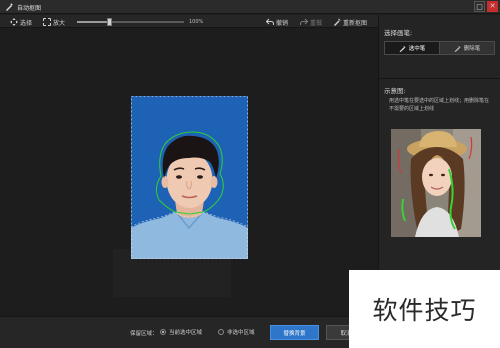 Image resolution: width=500 pixels, height=348 pixels. Describe the element at coordinates (355, 23) in the screenshot. I see `redraw-label: 重新抠图` at that location.